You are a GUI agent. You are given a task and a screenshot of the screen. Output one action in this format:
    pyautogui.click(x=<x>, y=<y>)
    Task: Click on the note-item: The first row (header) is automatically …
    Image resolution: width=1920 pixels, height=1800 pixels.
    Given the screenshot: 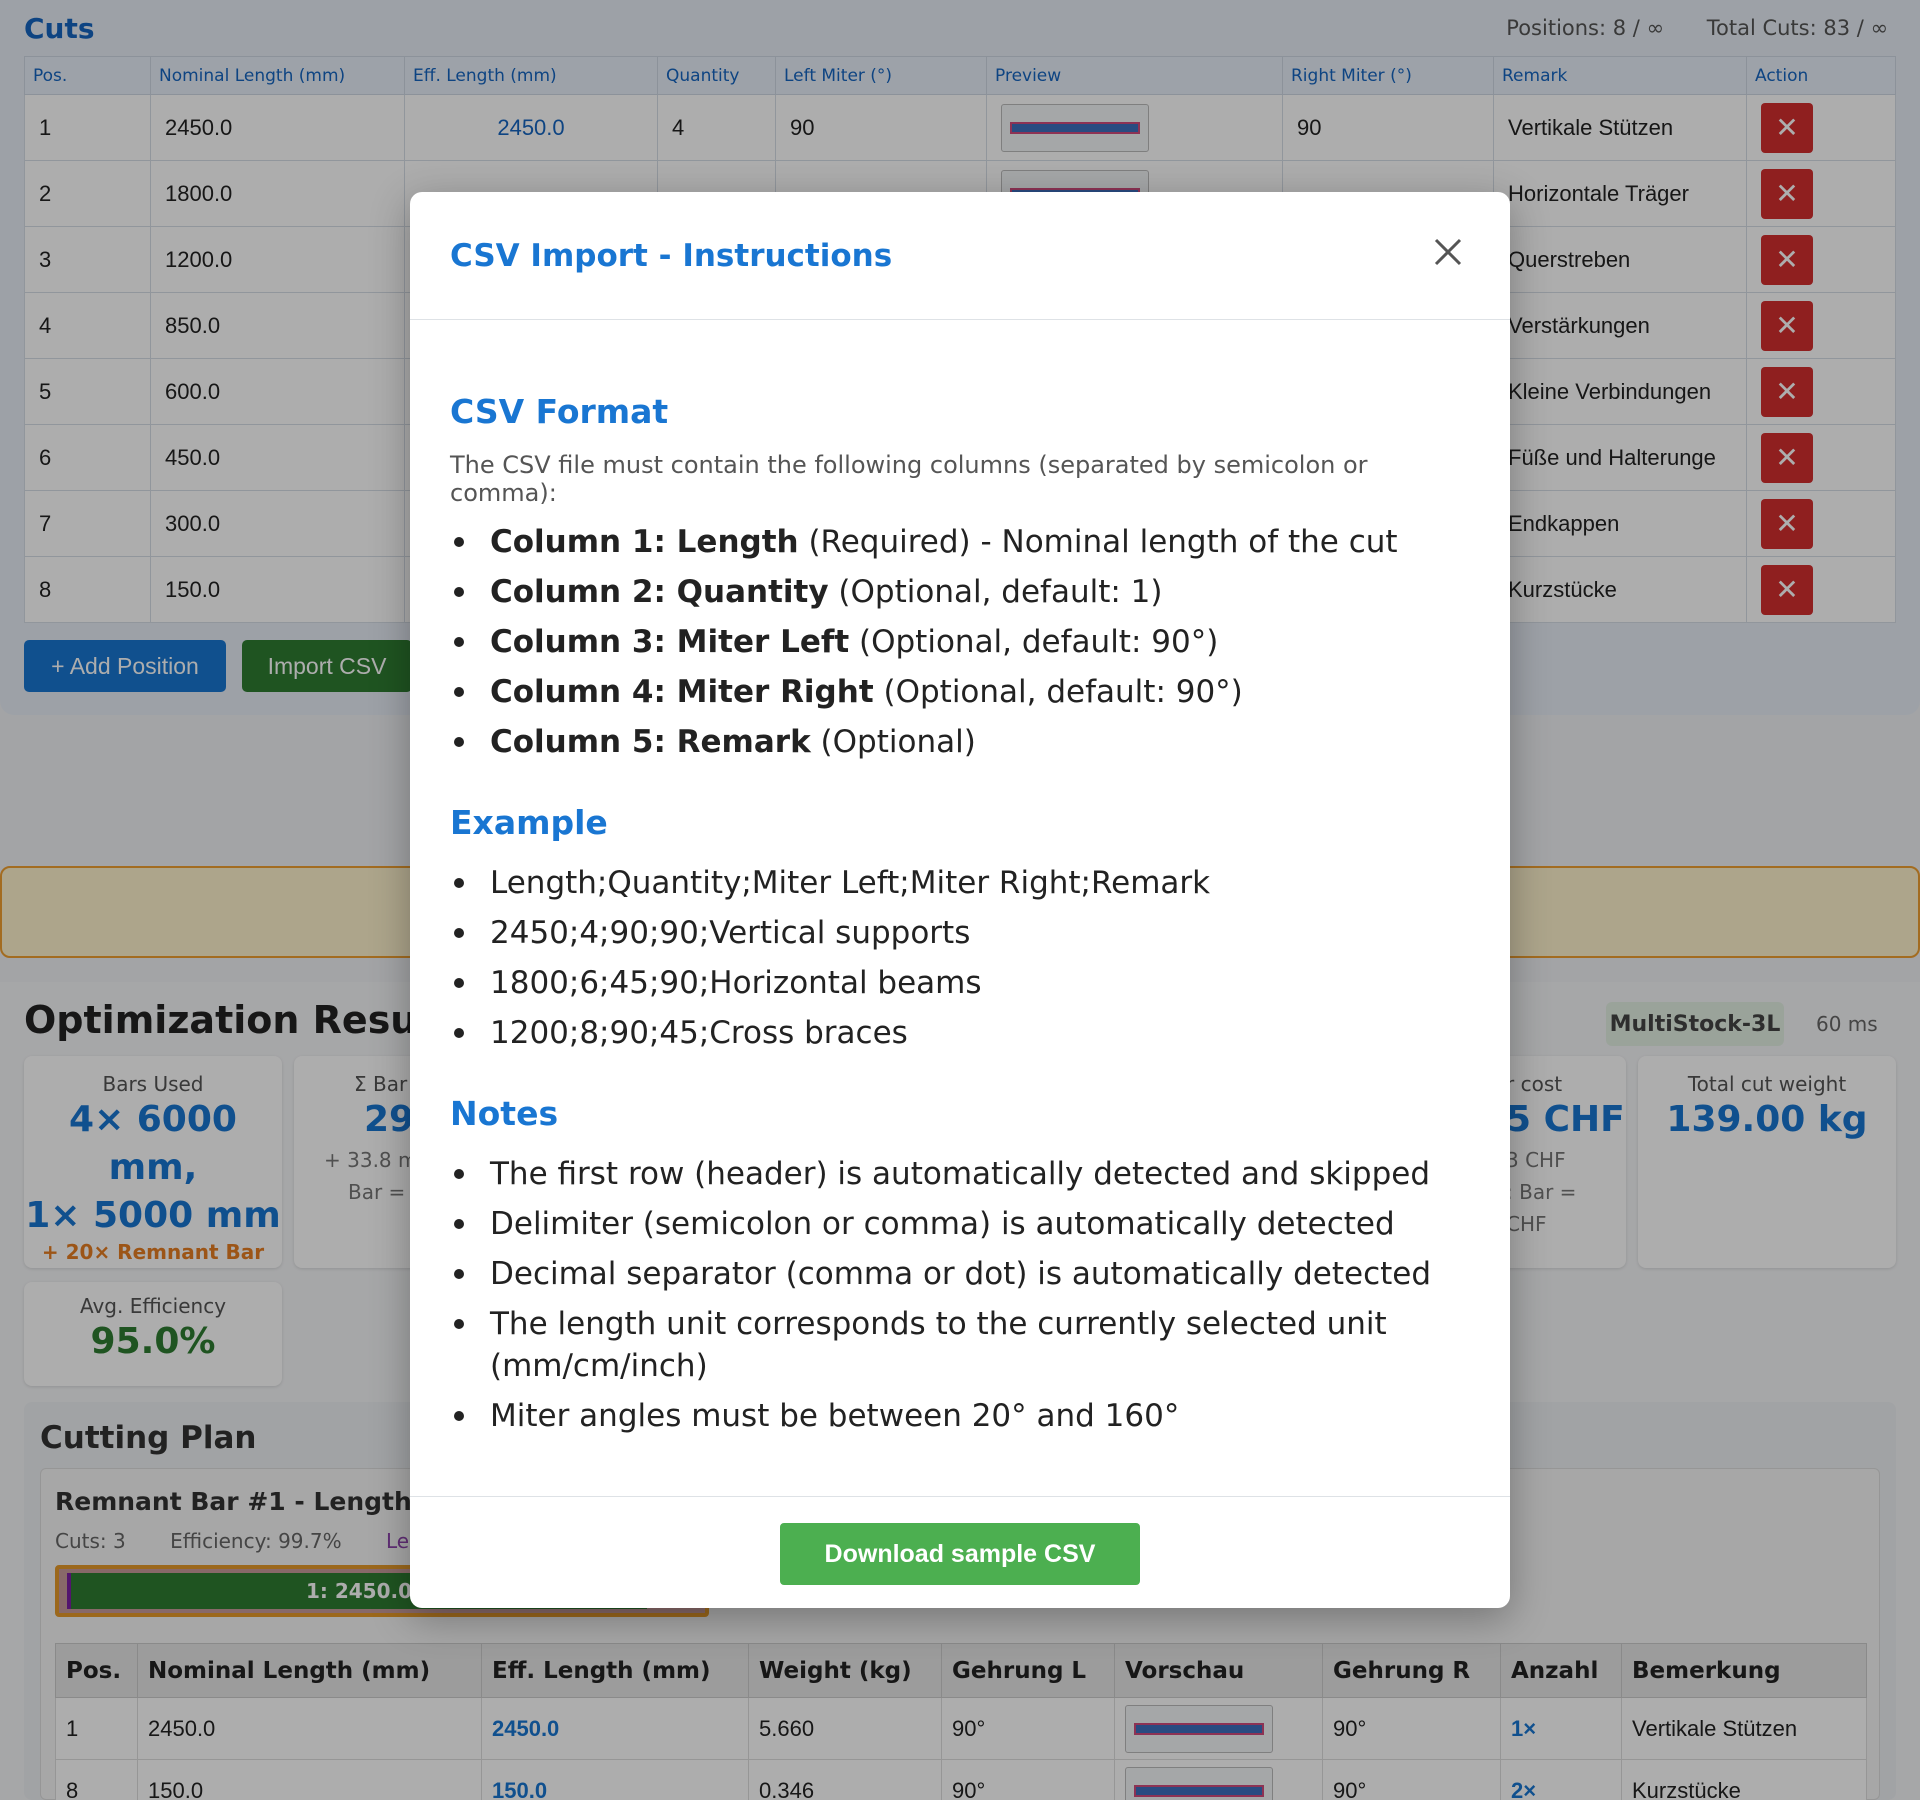 What is the action you would take?
    pyautogui.click(x=960, y=1174)
    